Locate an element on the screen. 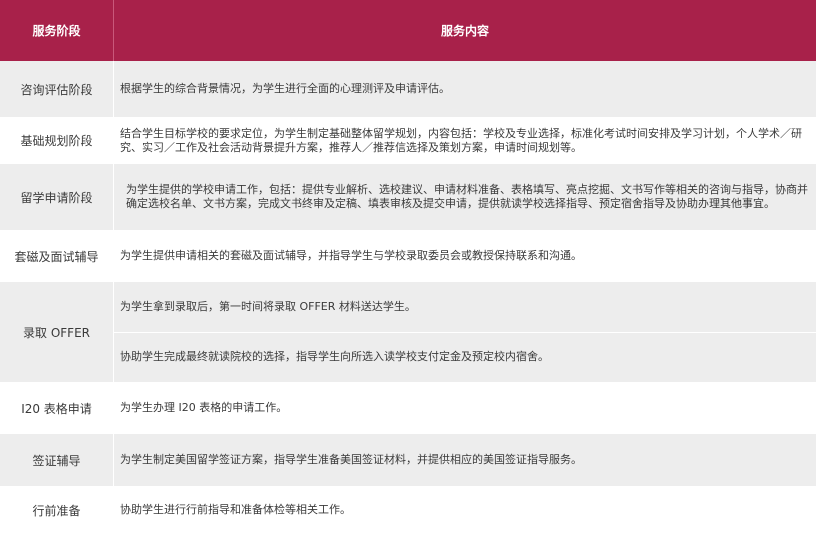 Image resolution: width=816 pixels, height=534 pixels. table-row: I20 表格申请 为学生办理 I20 表格的申请工作。 is located at coordinates (408, 408).